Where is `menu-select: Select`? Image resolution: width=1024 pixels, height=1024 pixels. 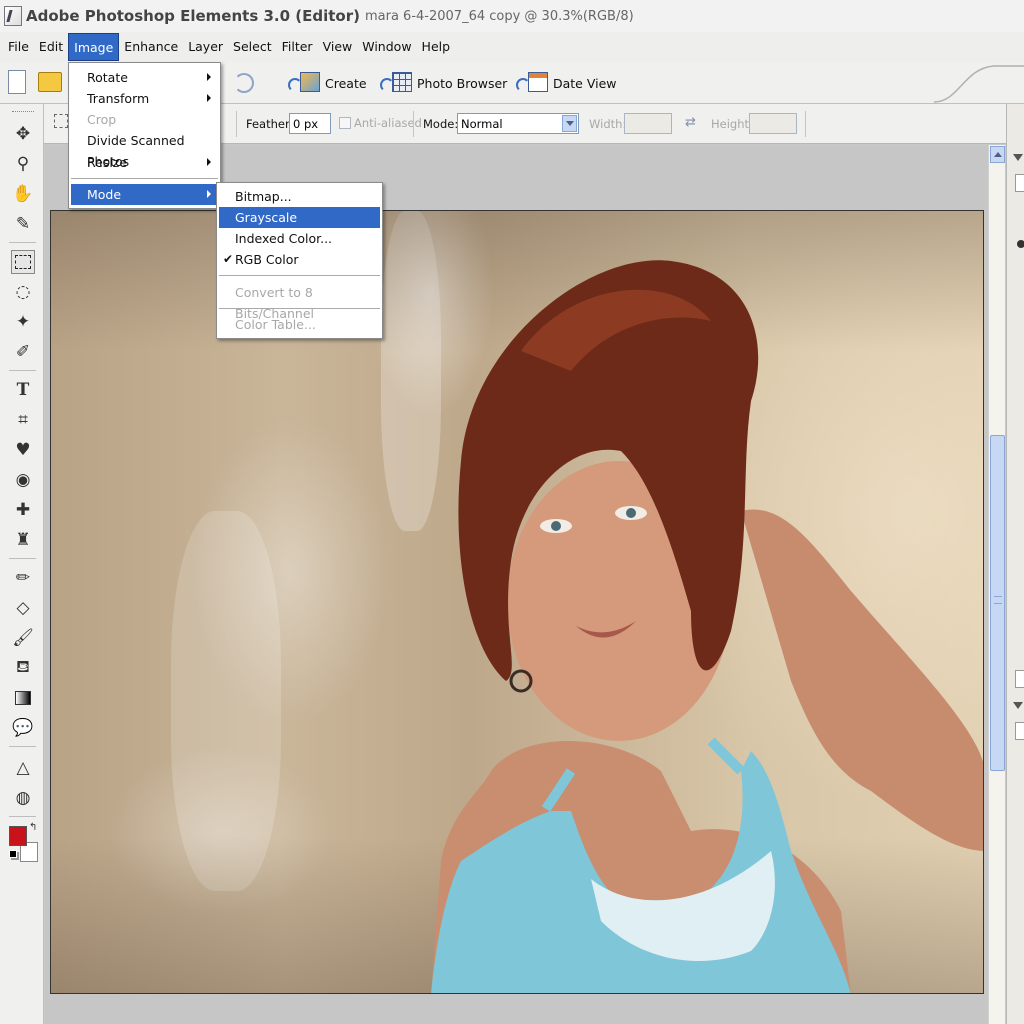 menu-select: Select is located at coordinates (252, 47).